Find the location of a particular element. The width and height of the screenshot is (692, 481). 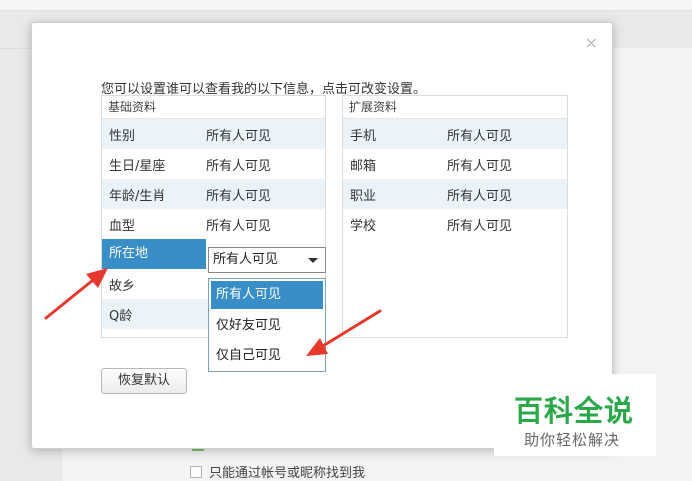

find-by-account-label: 只能通过帐号或昵称找到我 is located at coordinates (287, 473).